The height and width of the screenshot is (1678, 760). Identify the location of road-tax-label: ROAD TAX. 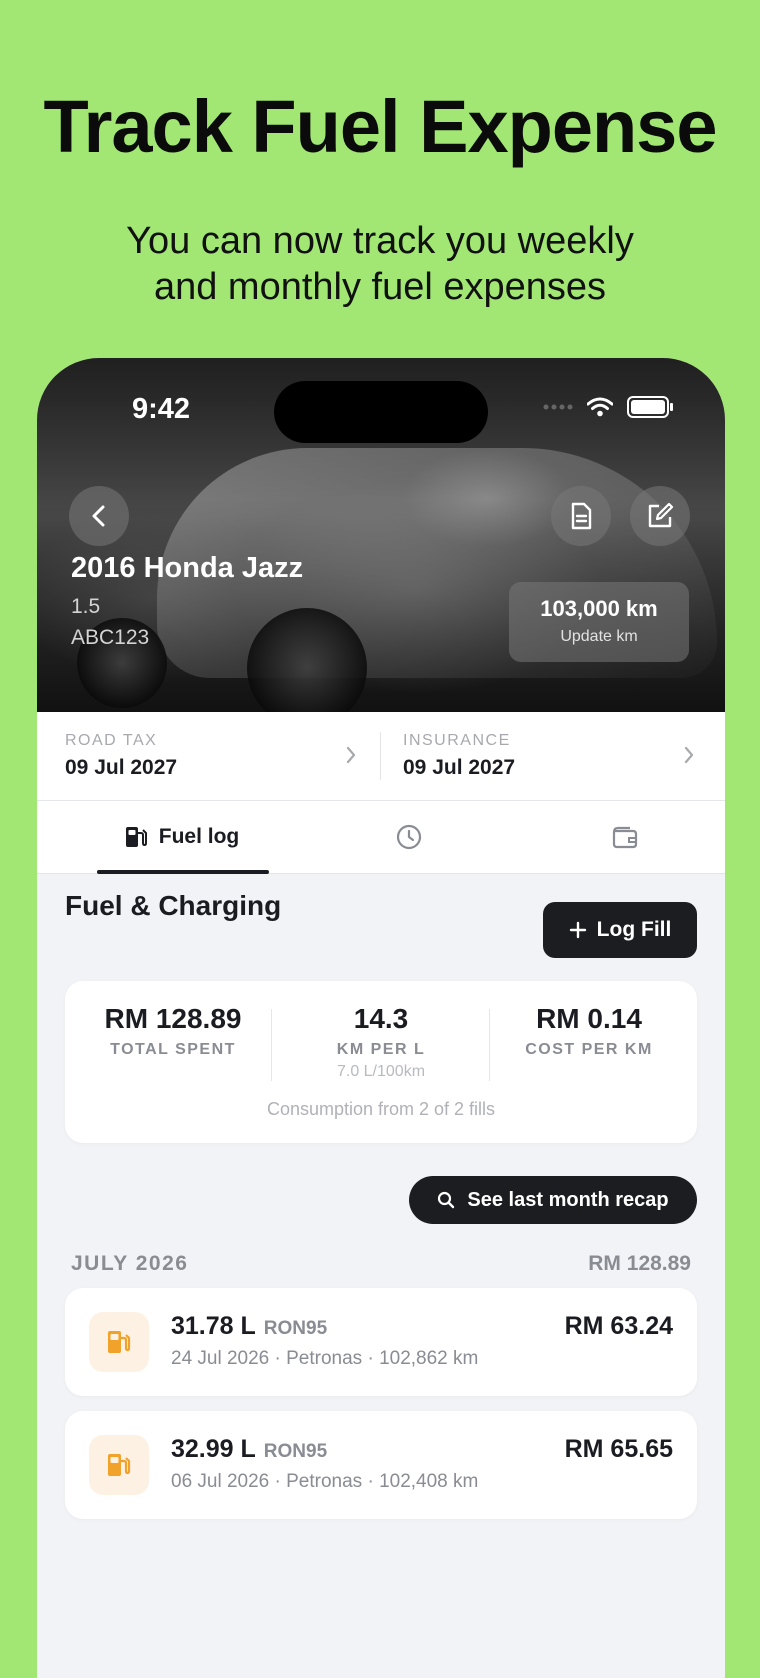
(111, 740).